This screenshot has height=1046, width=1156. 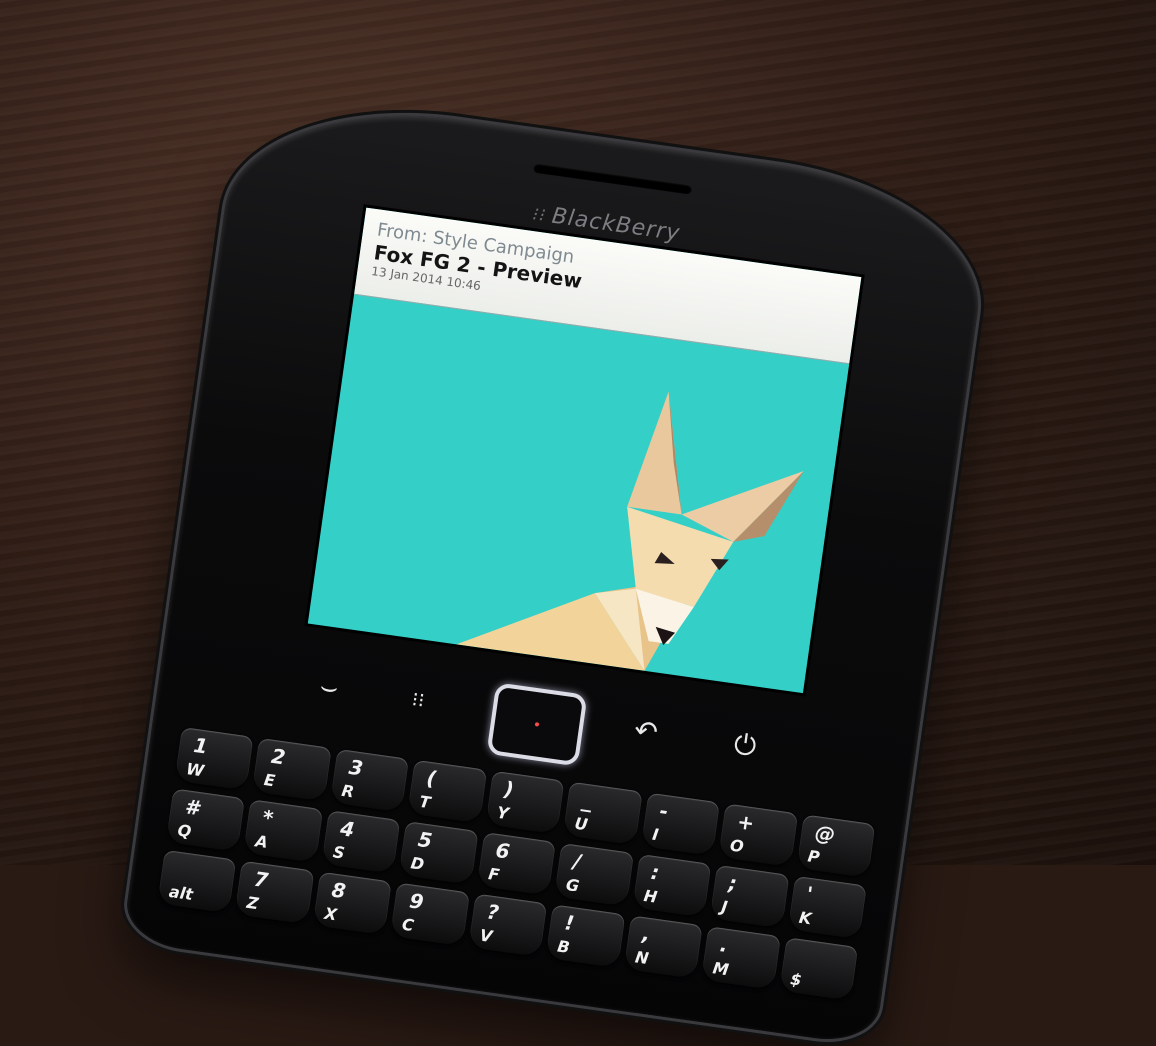 What do you see at coordinates (569, 923) in the screenshot?
I see `key-symbol: !` at bounding box center [569, 923].